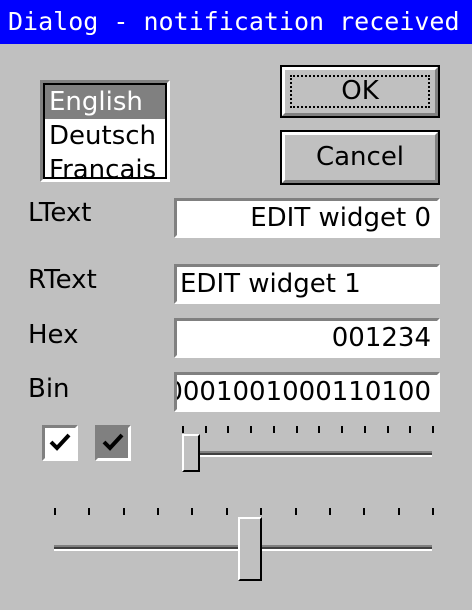  I want to click on hex-label: Hex, so click(53, 335).